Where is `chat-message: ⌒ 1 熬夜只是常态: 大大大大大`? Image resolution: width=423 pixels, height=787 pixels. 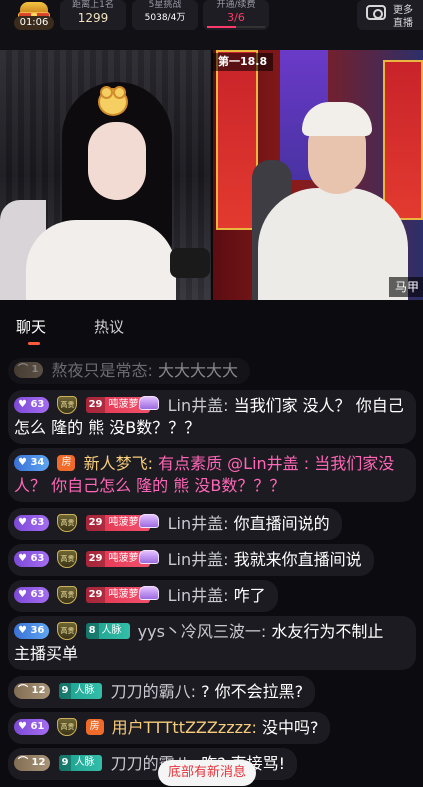
chat-message: ⌒ 1 熬夜只是常态: 大大大大大 is located at coordinates (129, 371).